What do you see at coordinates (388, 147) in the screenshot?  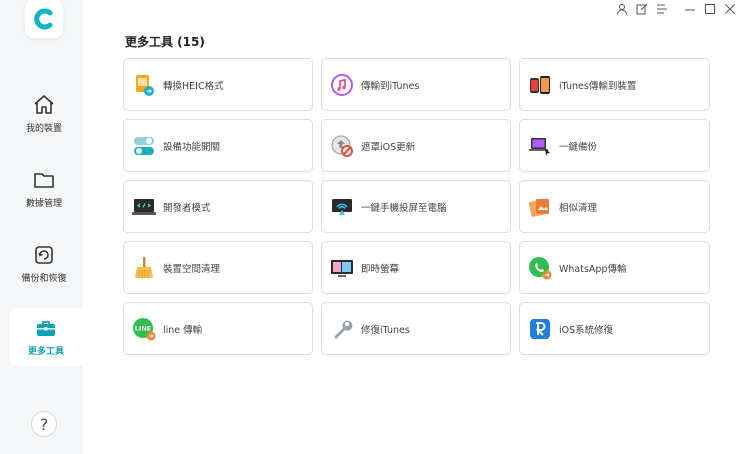 I see `tool-label: 遮罩iOS更新` at bounding box center [388, 147].